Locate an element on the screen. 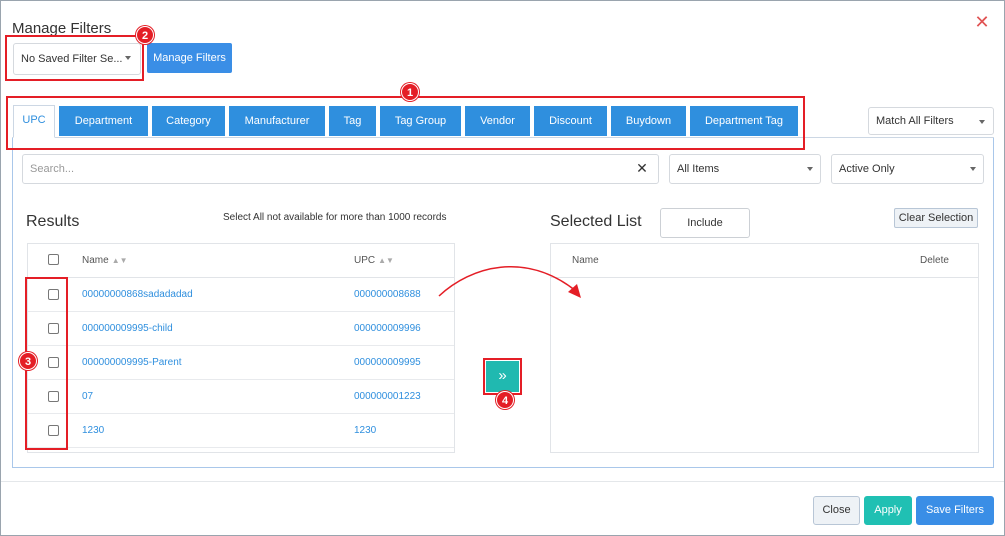 The width and height of the screenshot is (1005, 536). table-row: 000000009995-Parent 000000009995 is located at coordinates (241, 363).